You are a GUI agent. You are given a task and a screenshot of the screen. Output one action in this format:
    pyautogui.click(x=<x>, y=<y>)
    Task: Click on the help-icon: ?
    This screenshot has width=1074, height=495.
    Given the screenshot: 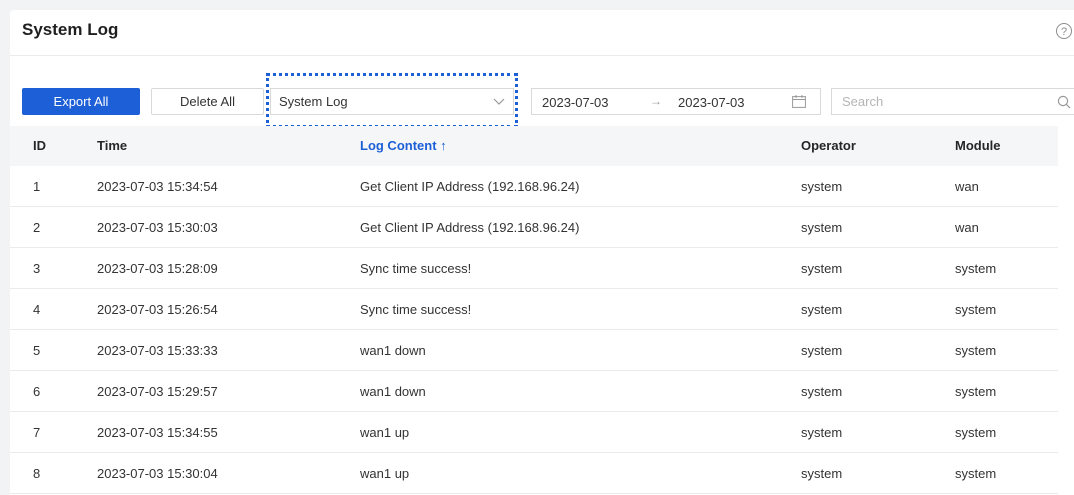 What is the action you would take?
    pyautogui.click(x=1064, y=31)
    